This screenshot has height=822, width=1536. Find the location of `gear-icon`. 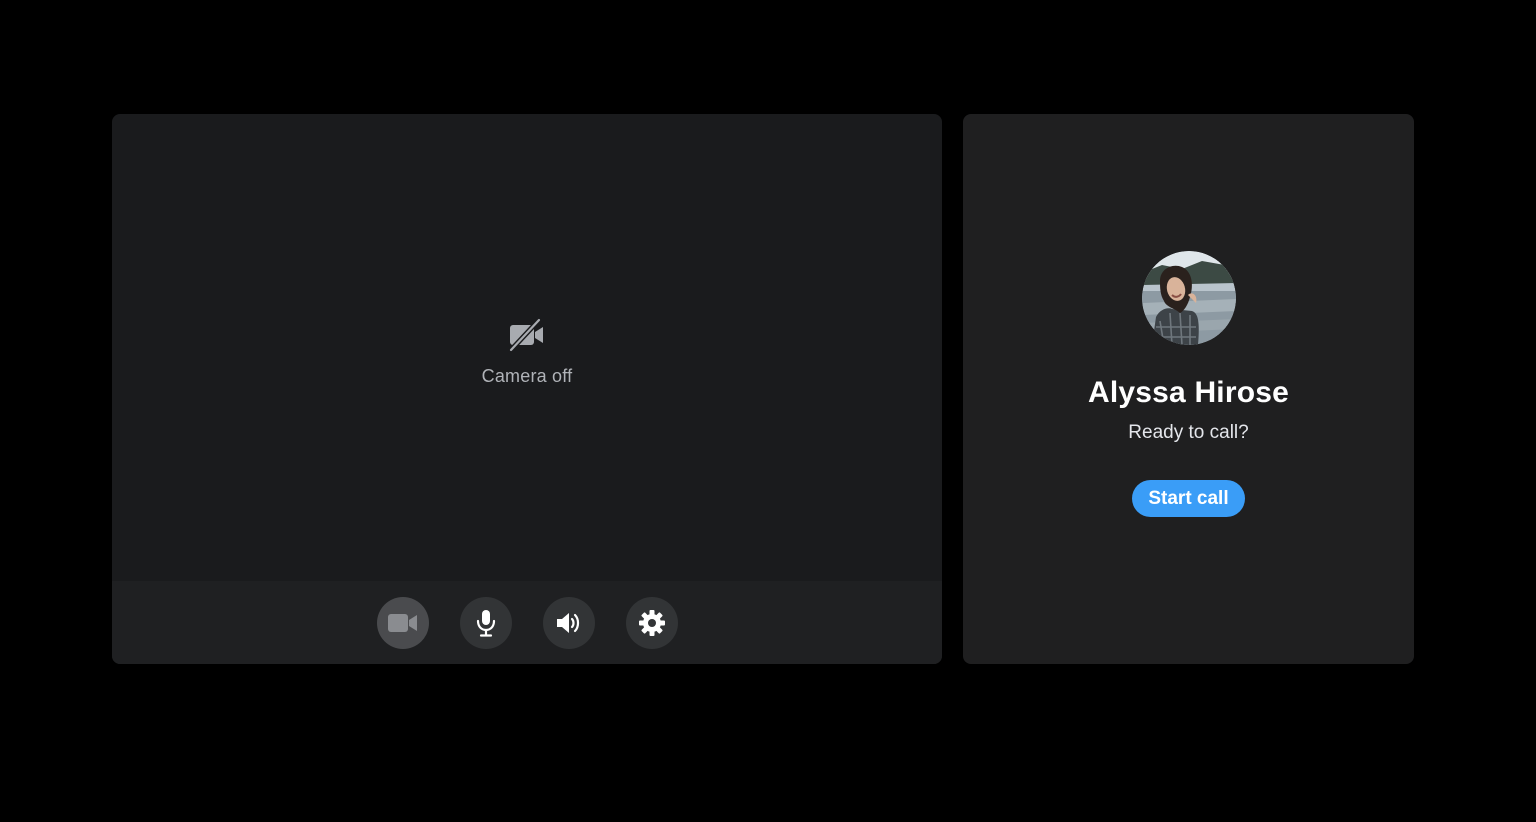

gear-icon is located at coordinates (651, 622).